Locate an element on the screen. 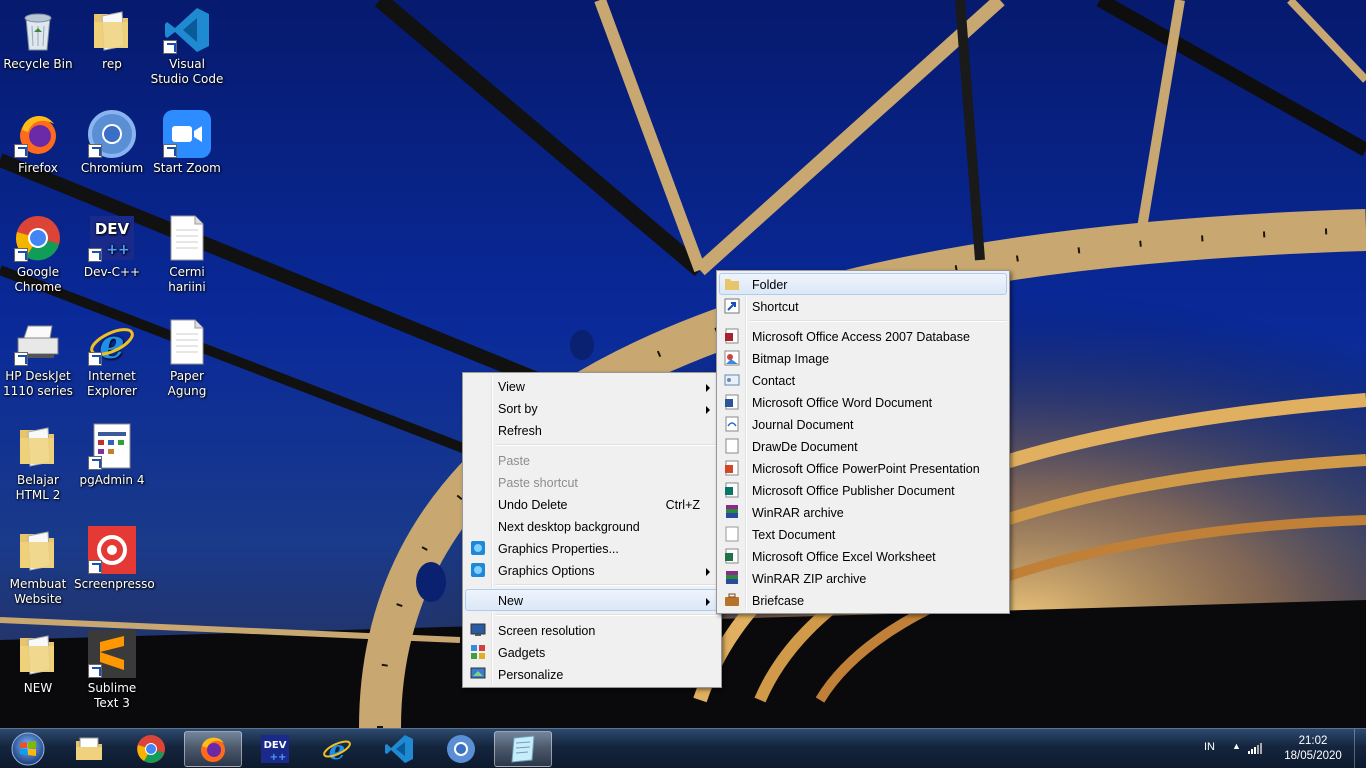 Image resolution: width=1366 pixels, height=768 pixels. desktop-icon-internet-explorer: e Internet Explorer is located at coordinates (112, 358).